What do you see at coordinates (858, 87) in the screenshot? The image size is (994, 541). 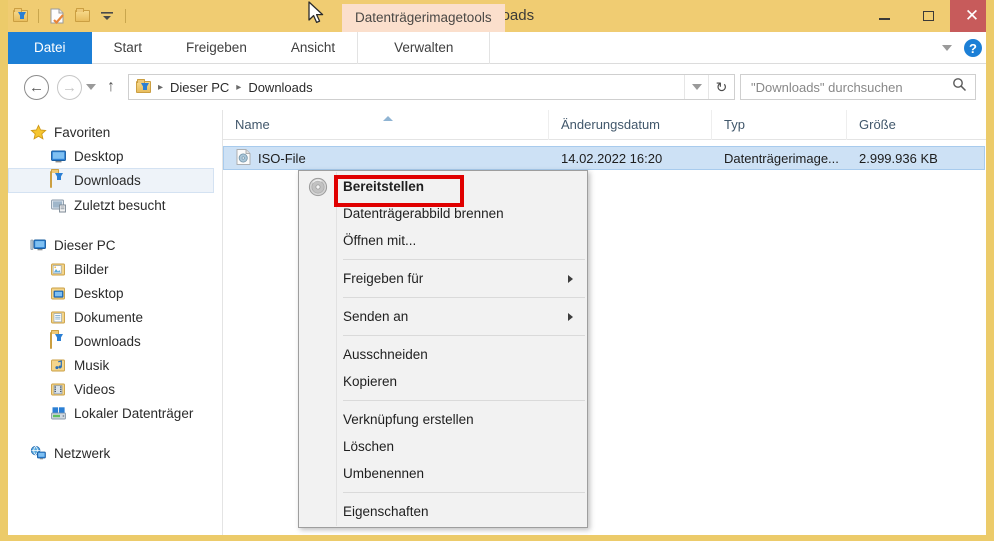 I see `search-input: "Downloads" durchsuchen` at bounding box center [858, 87].